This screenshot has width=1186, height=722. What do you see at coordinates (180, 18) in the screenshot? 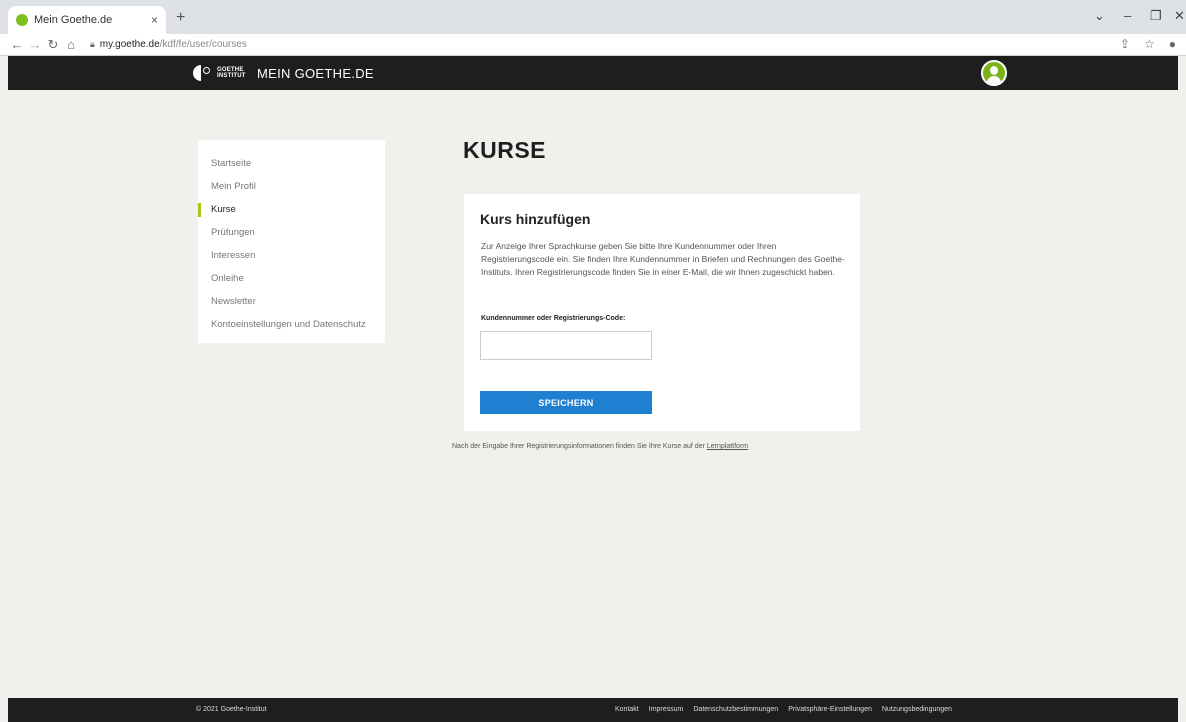
I see `new-tab-button: +` at bounding box center [180, 18].